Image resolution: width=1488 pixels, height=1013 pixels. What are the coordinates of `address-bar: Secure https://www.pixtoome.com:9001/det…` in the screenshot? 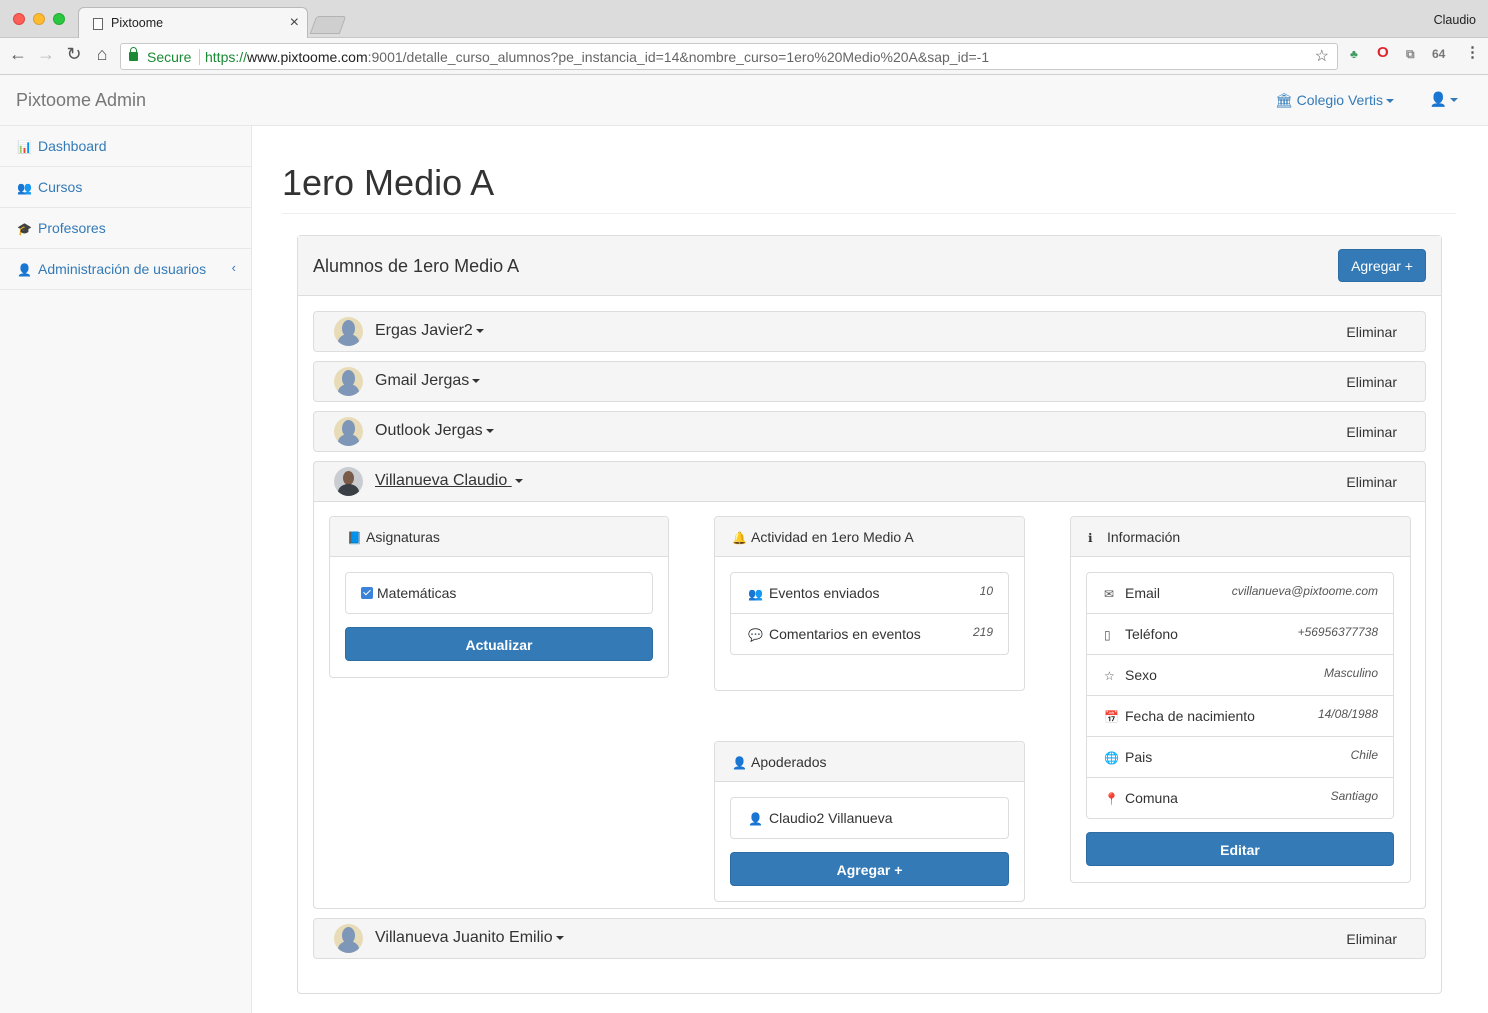 It's located at (729, 56).